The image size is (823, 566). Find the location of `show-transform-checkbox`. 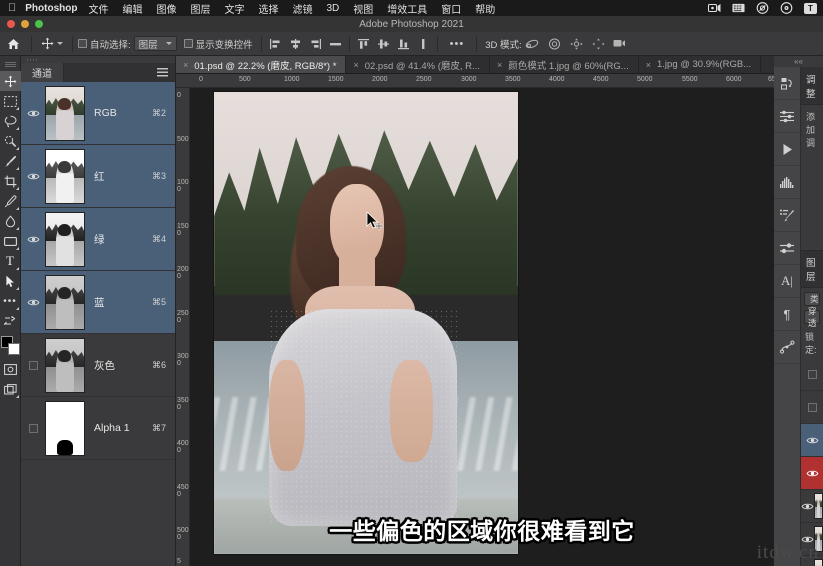

show-transform-checkbox is located at coordinates (188, 43).